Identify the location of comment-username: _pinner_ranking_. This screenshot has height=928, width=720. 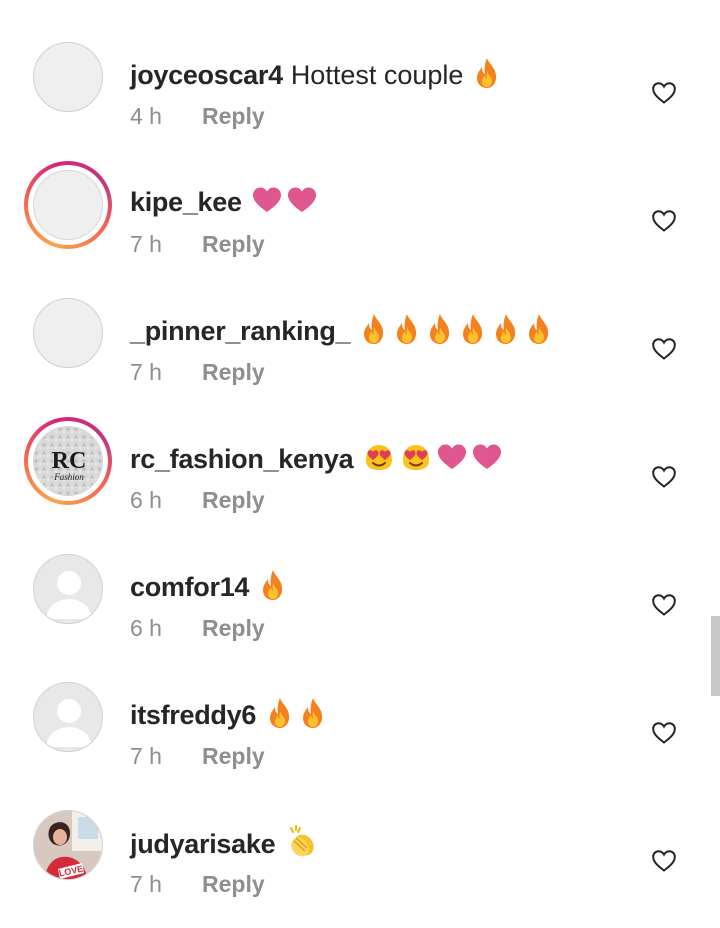
(240, 331).